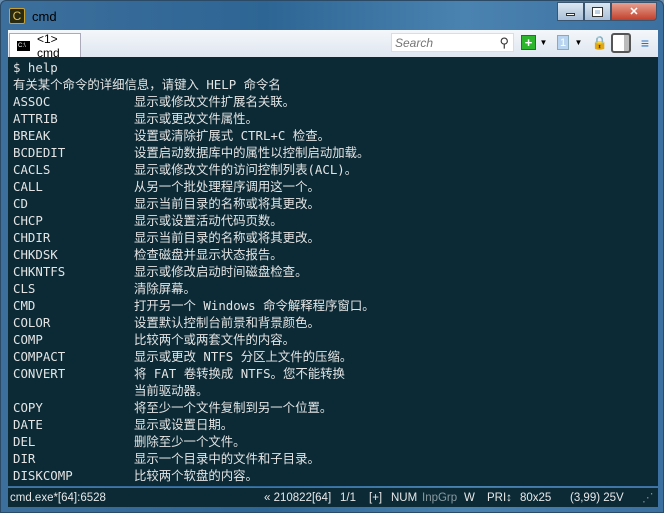 The image size is (664, 513). Describe the element at coordinates (335, 441) in the screenshot. I see `help-line: DEL 删除至少一个文件。` at that location.